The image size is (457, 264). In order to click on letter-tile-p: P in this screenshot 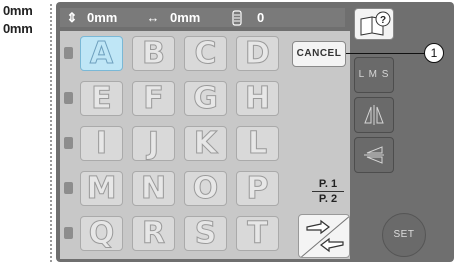, I will do `click(257, 188)`.